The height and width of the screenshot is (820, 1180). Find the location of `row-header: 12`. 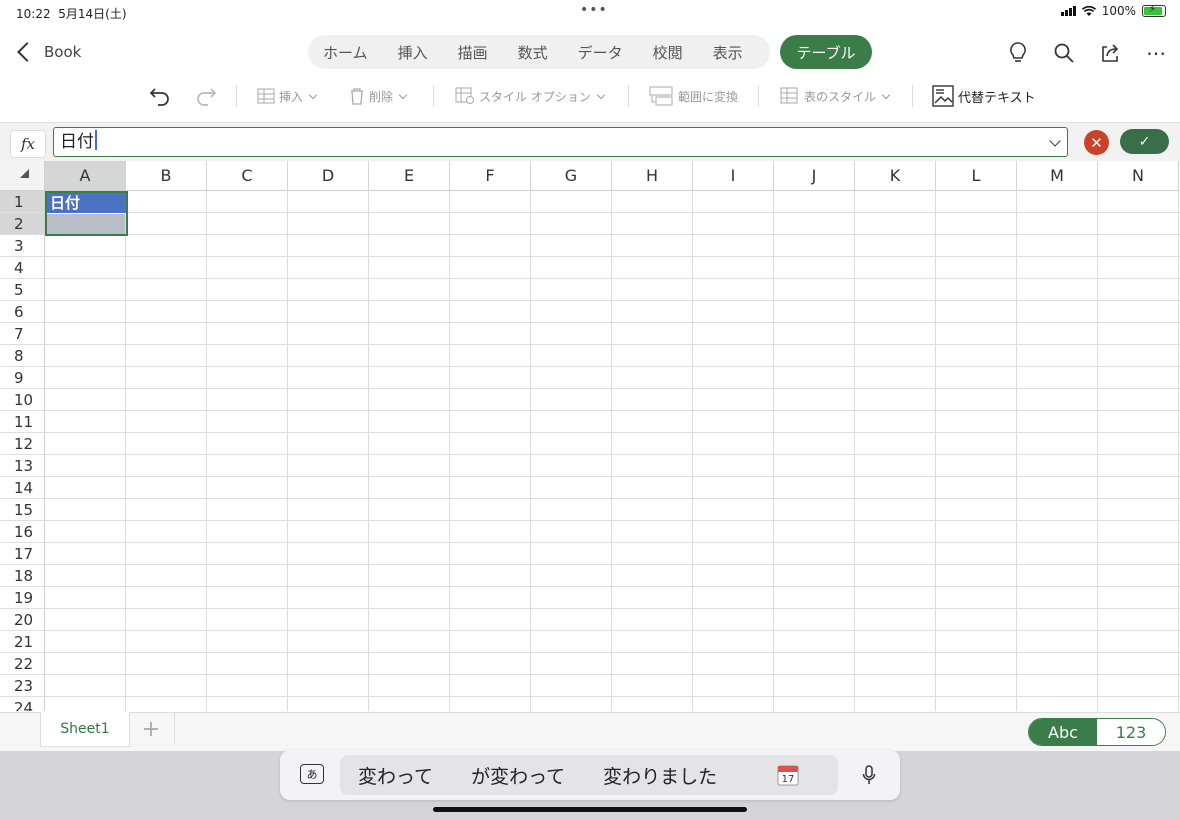

row-header: 12 is located at coordinates (22, 444).